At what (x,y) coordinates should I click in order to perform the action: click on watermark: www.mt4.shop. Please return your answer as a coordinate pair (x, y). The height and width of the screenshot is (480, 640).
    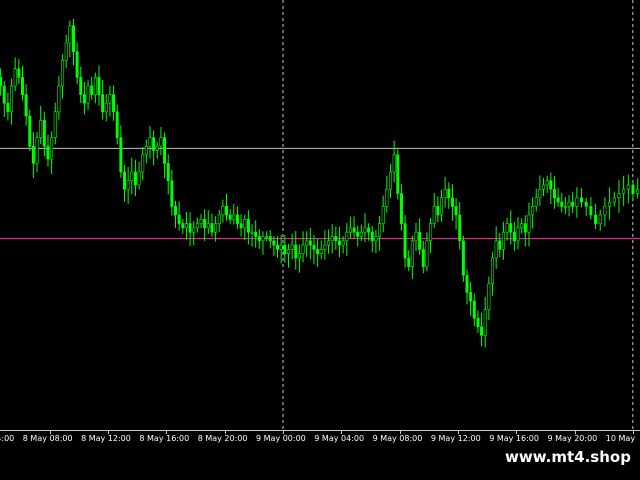
    Looking at the image, I should click on (568, 458).